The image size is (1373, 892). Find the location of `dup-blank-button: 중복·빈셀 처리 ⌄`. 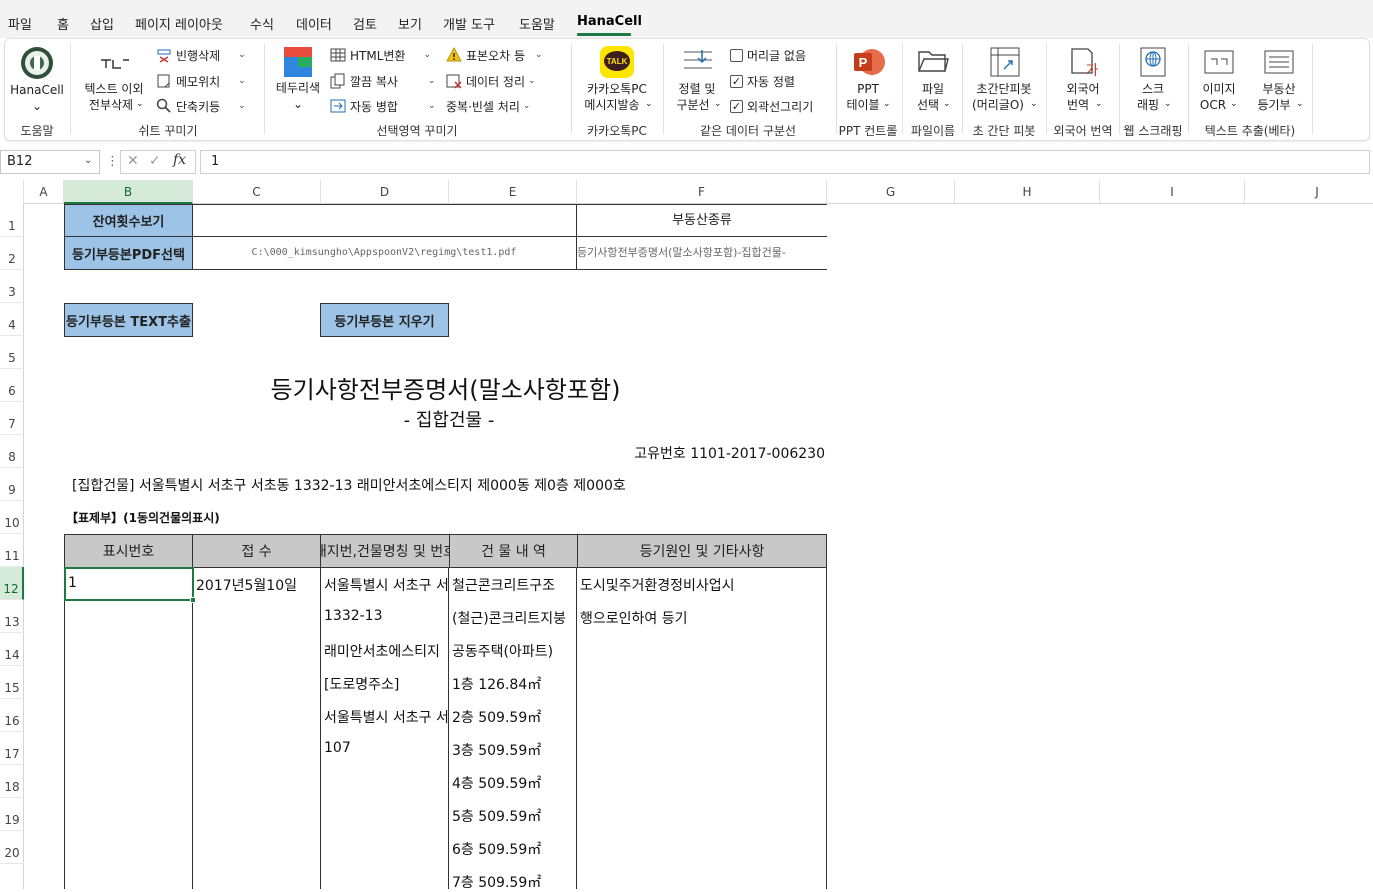

dup-blank-button: 중복·빈셀 처리 ⌄ is located at coordinates (488, 106).